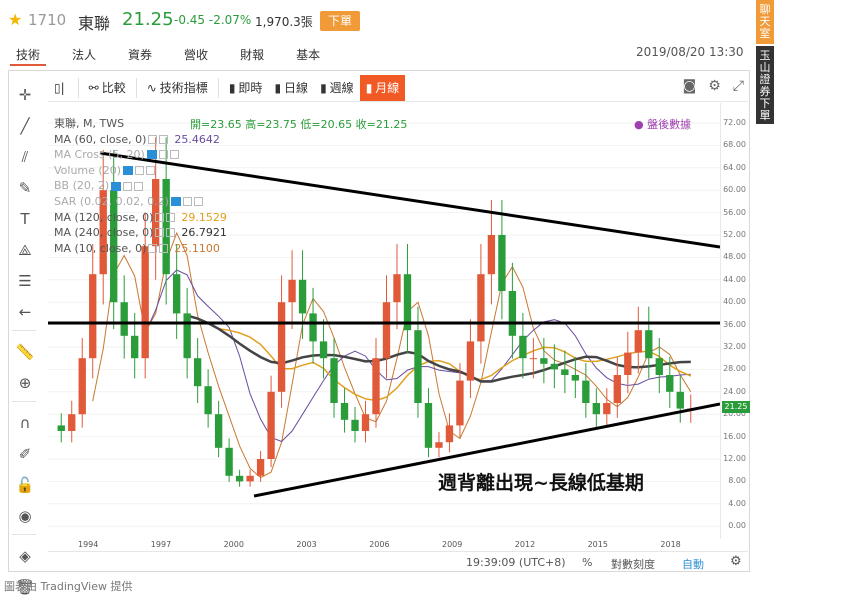 The image size is (850, 605). I want to click on tab-revenue: 營收, so click(196, 55).